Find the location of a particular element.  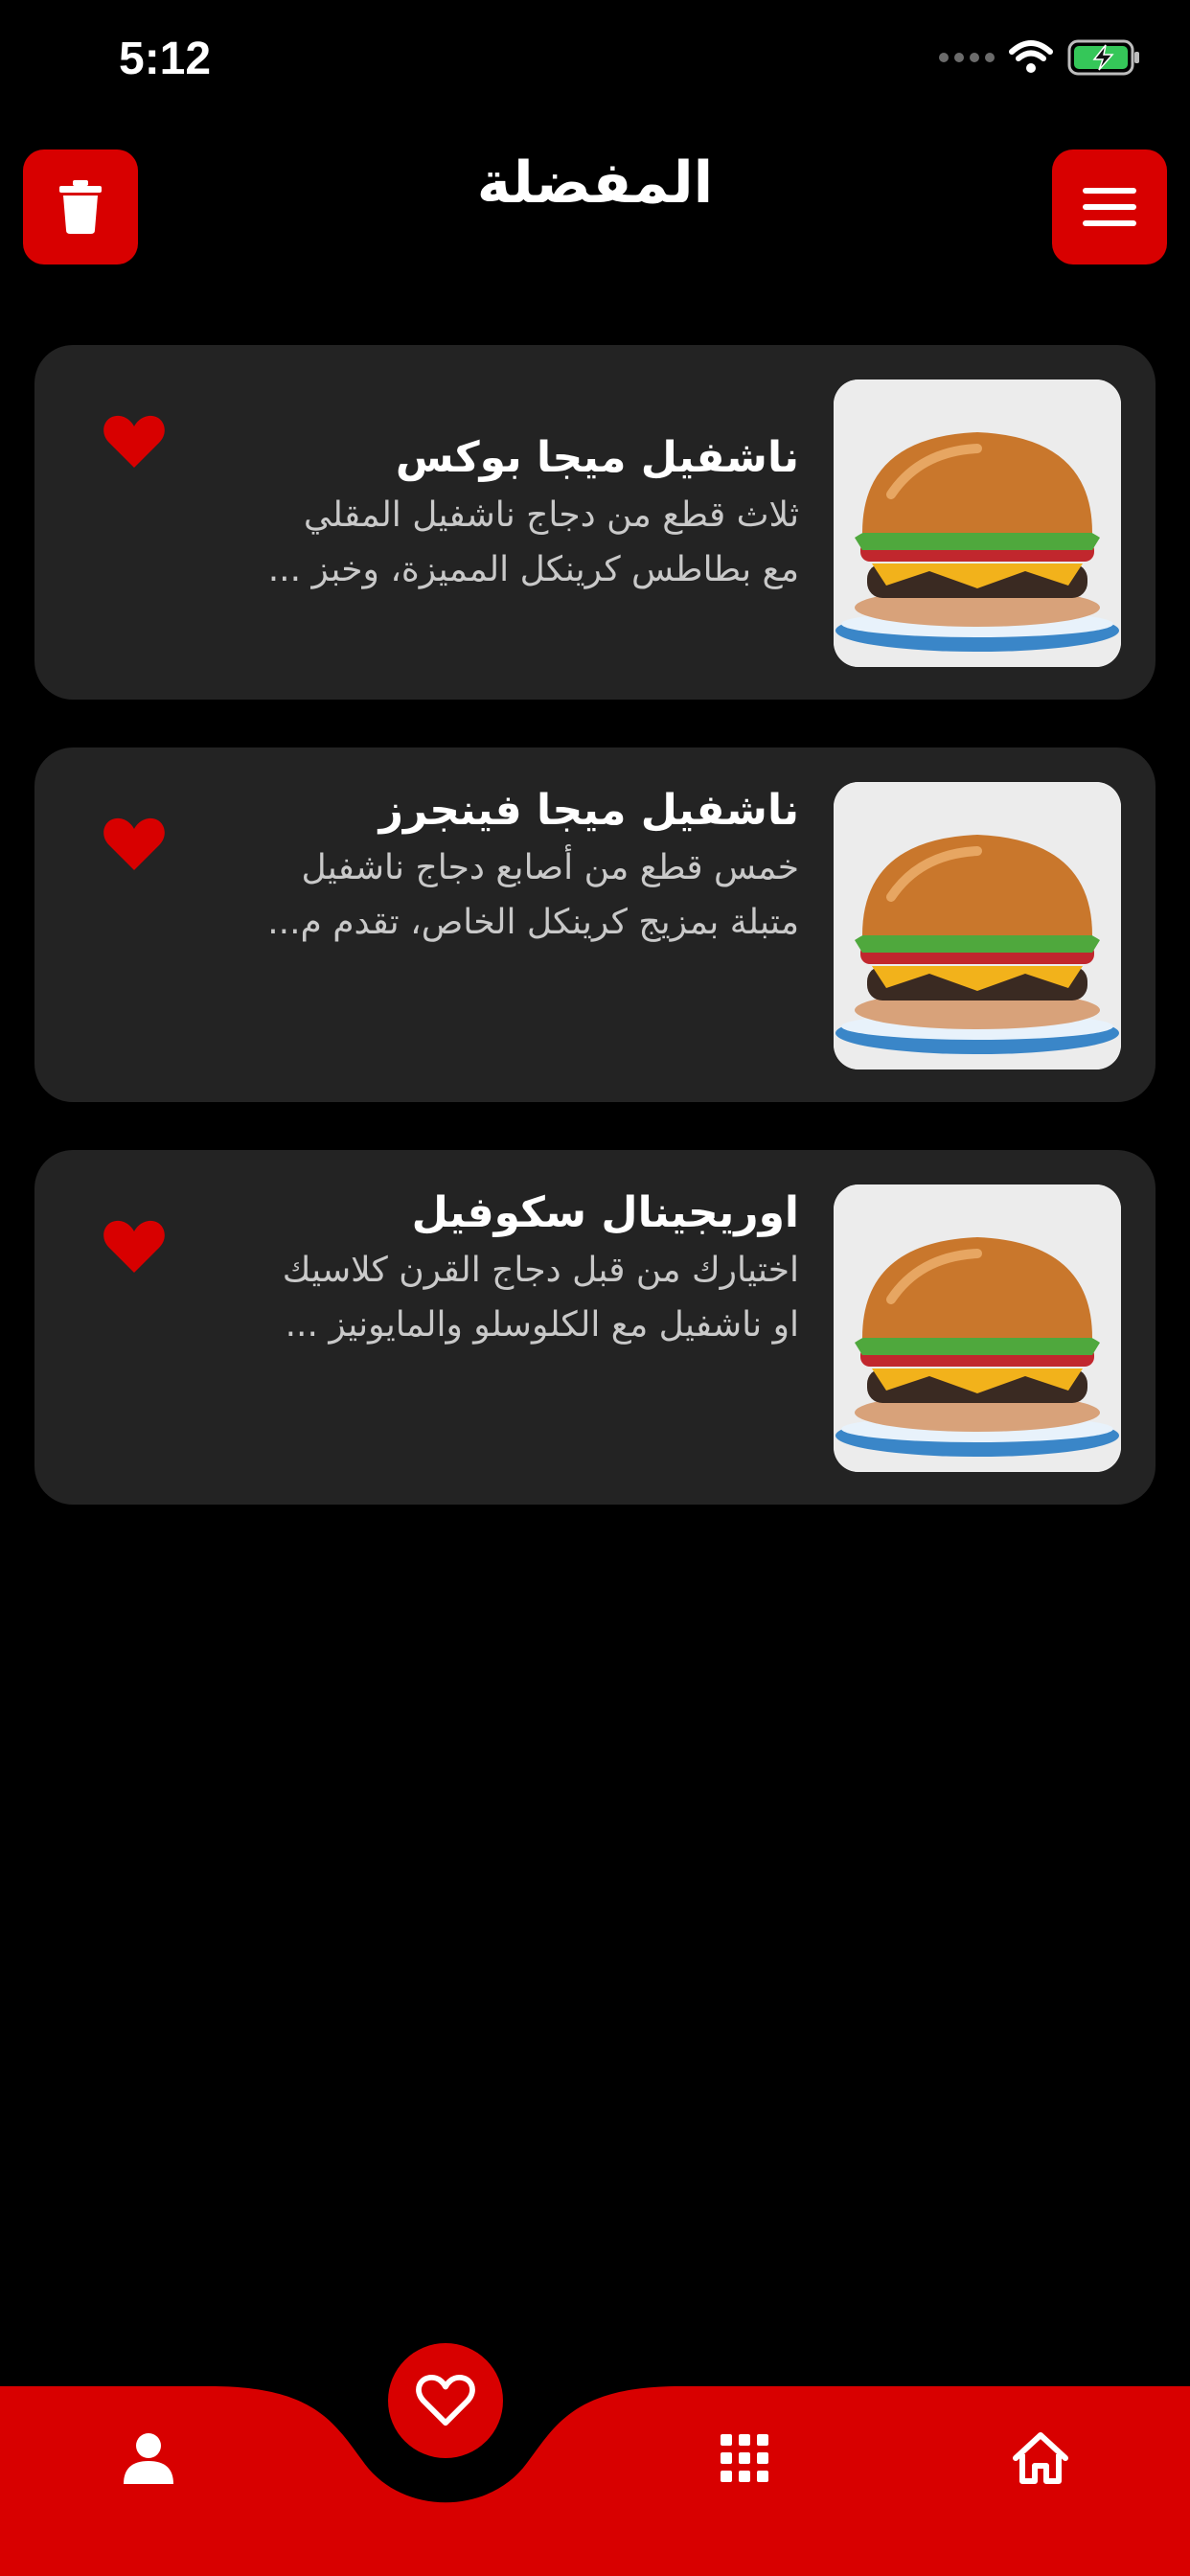

nav-favorites-button is located at coordinates (445, 2400).